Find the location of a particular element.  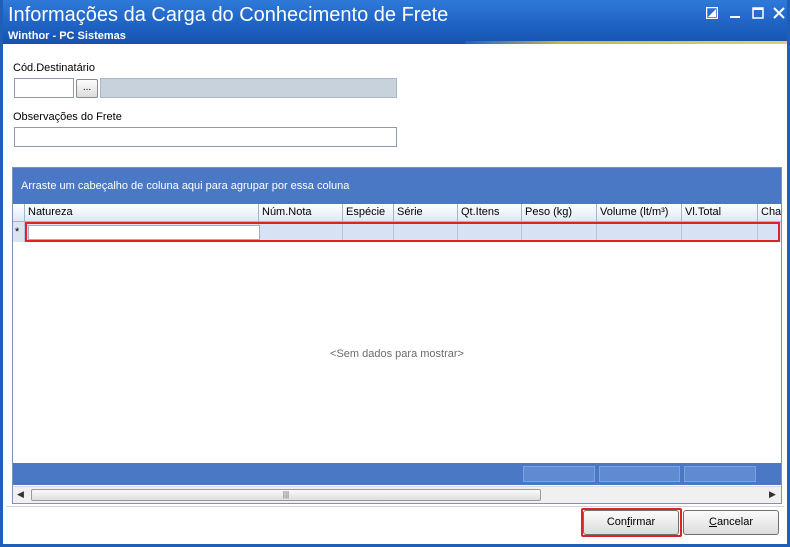

confirm-button: Confirmar is located at coordinates (631, 522).